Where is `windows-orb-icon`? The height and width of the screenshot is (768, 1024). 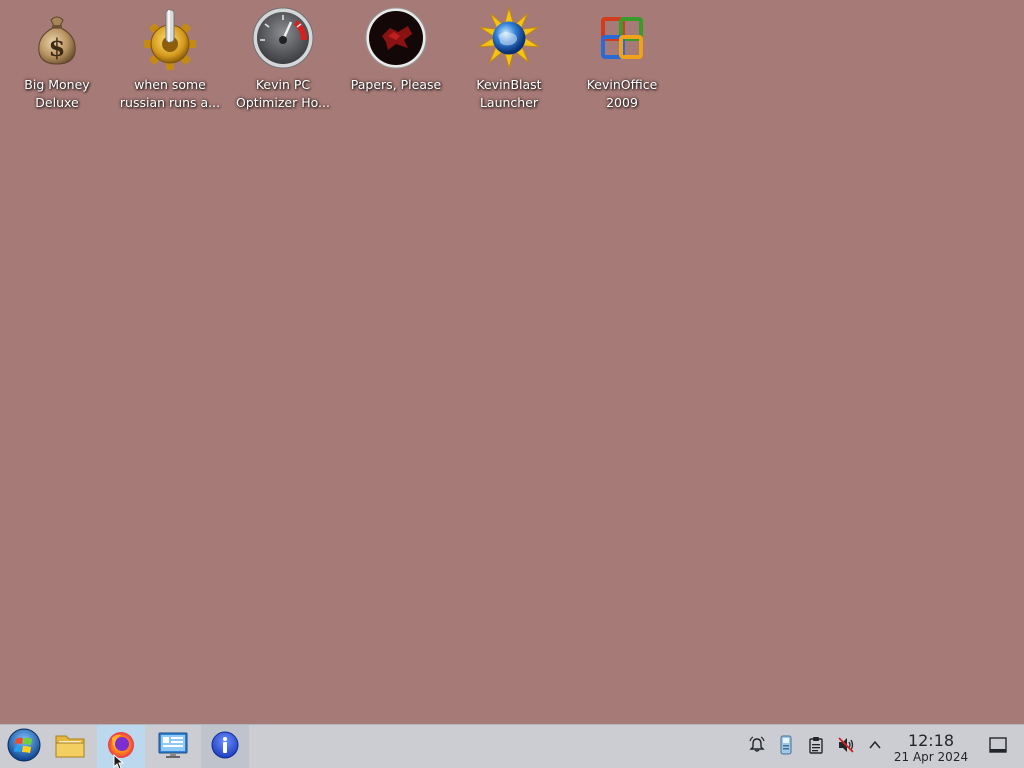 windows-orb-icon is located at coordinates (24, 747).